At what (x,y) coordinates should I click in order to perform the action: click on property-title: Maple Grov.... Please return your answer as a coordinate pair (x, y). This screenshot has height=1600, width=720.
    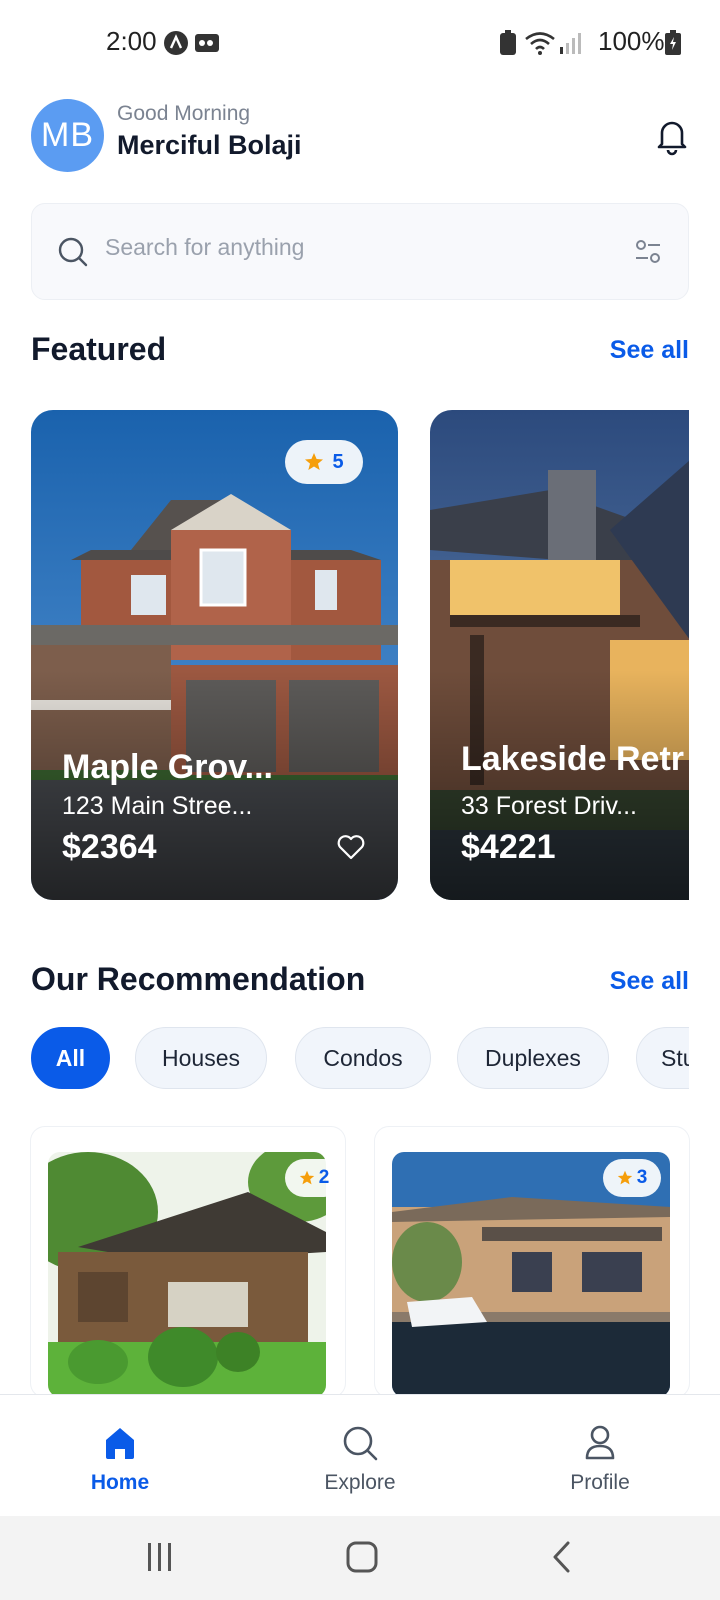
    Looking at the image, I should click on (167, 767).